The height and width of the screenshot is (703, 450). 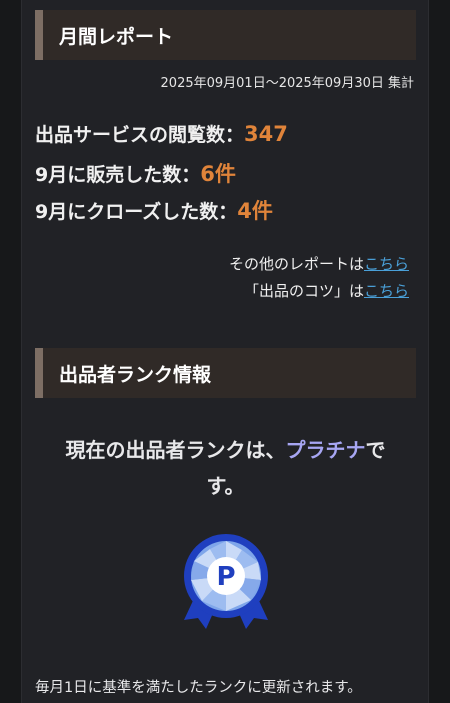 I want to click on tips-line: 「出品のコツ」はこちら, so click(x=326, y=290).